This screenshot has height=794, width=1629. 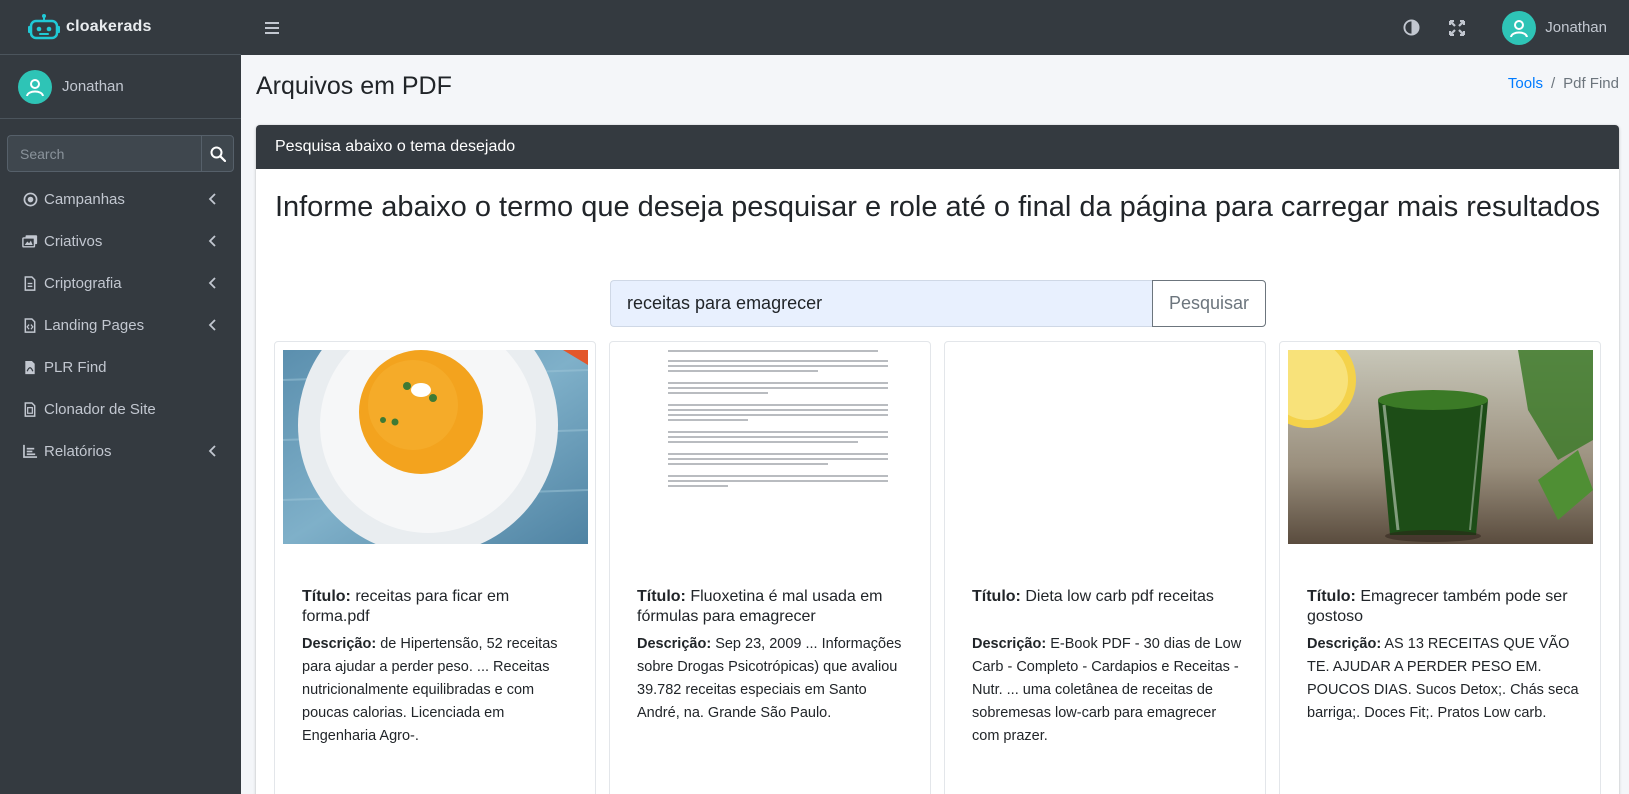 What do you see at coordinates (1105, 447) in the screenshot?
I see `blank-image` at bounding box center [1105, 447].